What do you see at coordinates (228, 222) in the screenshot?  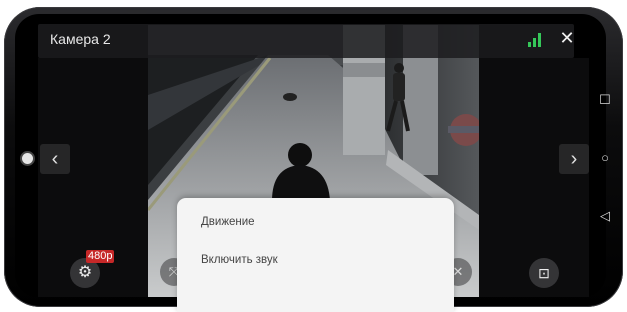 I see `menu-item-motion: Движение` at bounding box center [228, 222].